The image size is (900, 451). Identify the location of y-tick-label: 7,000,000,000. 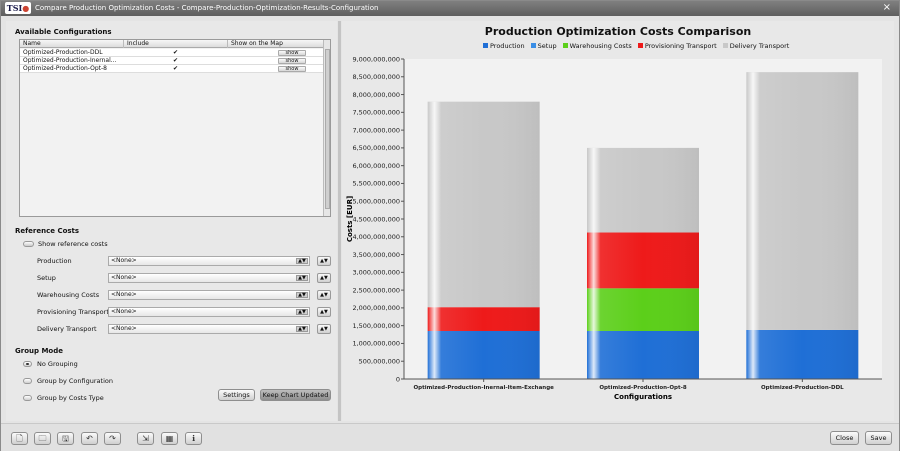
(376, 130).